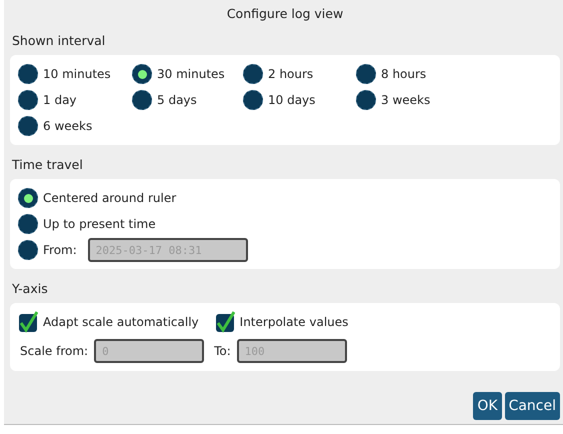 Image resolution: width=563 pixels, height=434 pixels. What do you see at coordinates (405, 100) in the screenshot?
I see `radio-label: 3 weeks` at bounding box center [405, 100].